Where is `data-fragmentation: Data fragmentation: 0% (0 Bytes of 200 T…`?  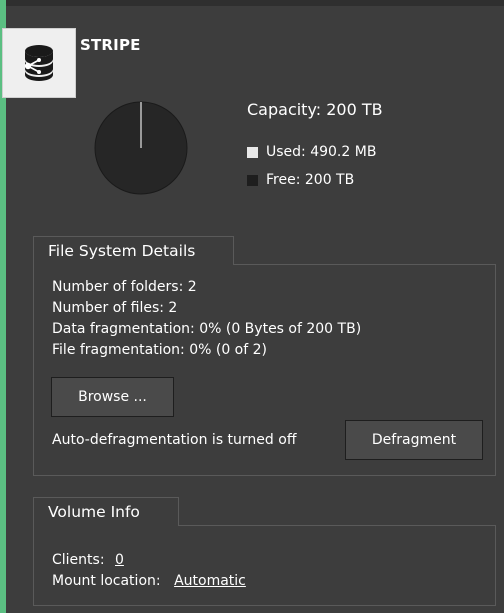
data-fragmentation: Data fragmentation: 0% (0 Bytes of 200 T… is located at coordinates (207, 329).